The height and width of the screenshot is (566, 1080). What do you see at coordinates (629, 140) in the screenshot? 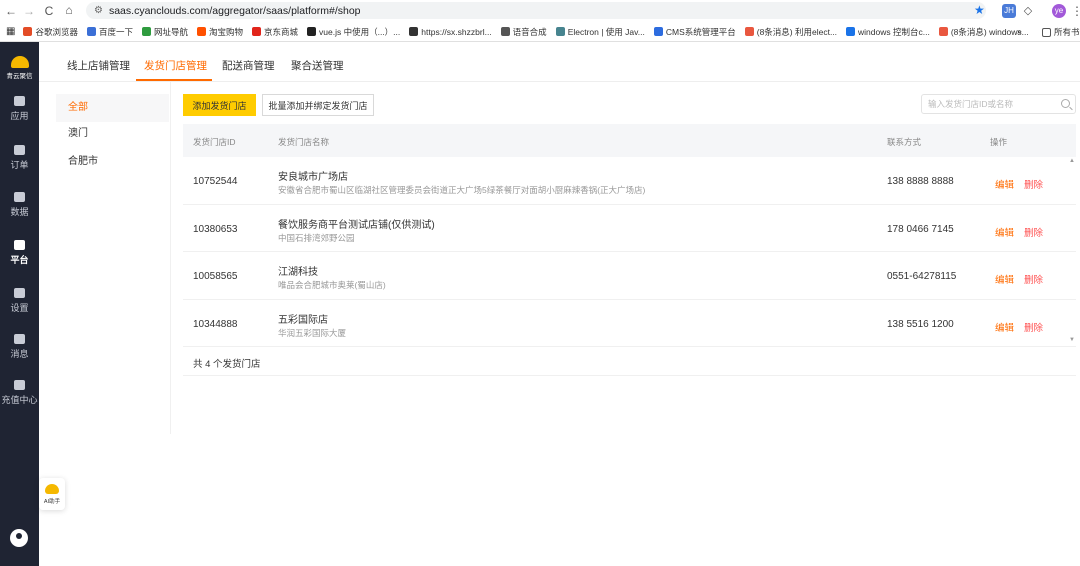
I see `table-header: 发货门店ID 发货门店名称 联系方式 操作` at bounding box center [629, 140].